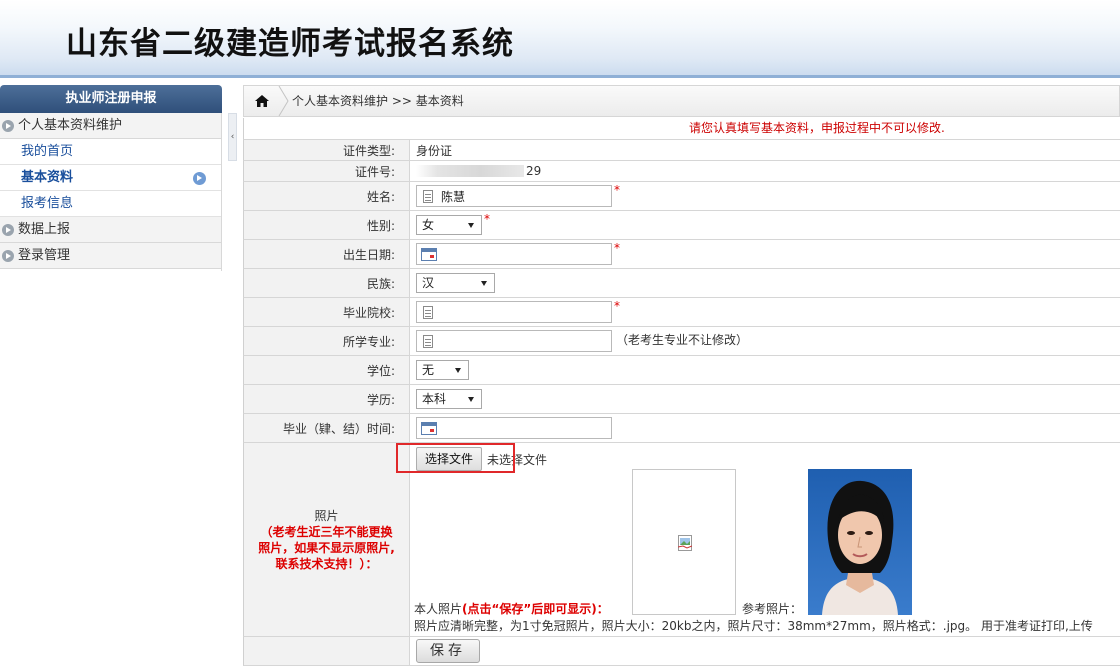 This screenshot has width=1120, height=671. Describe the element at coordinates (448, 651) in the screenshot. I see `save-button: 保存` at that location.